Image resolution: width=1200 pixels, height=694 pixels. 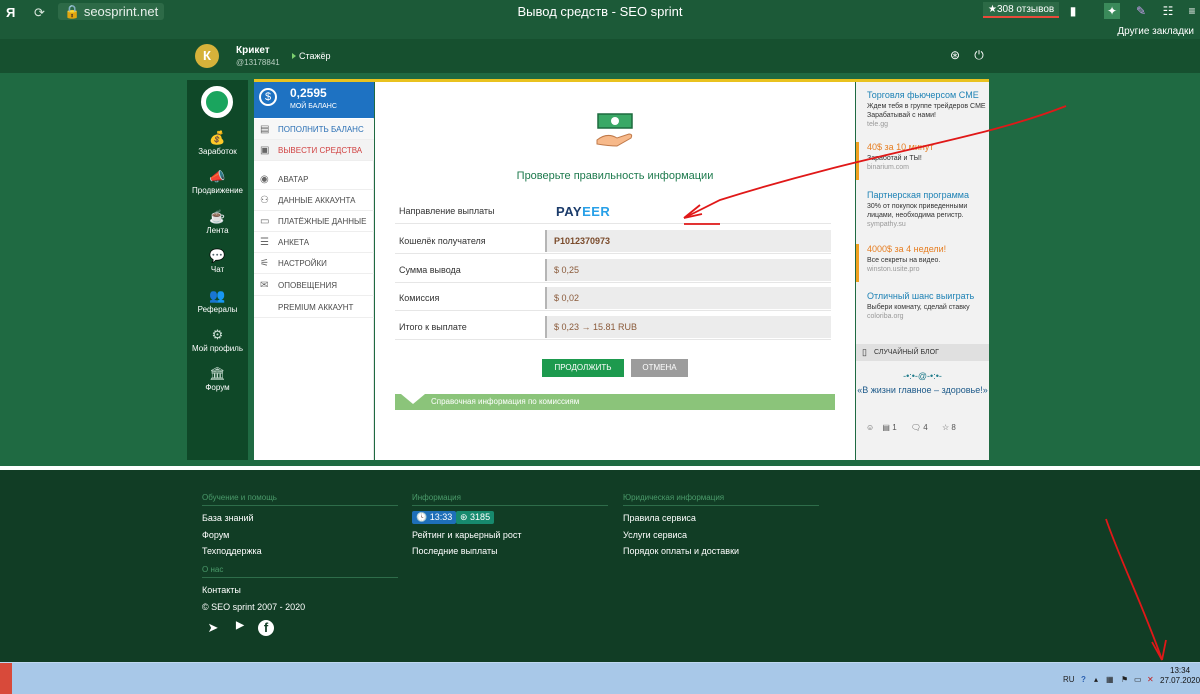 I want to click on flag-icon: ⚑, so click(x=1124, y=679).